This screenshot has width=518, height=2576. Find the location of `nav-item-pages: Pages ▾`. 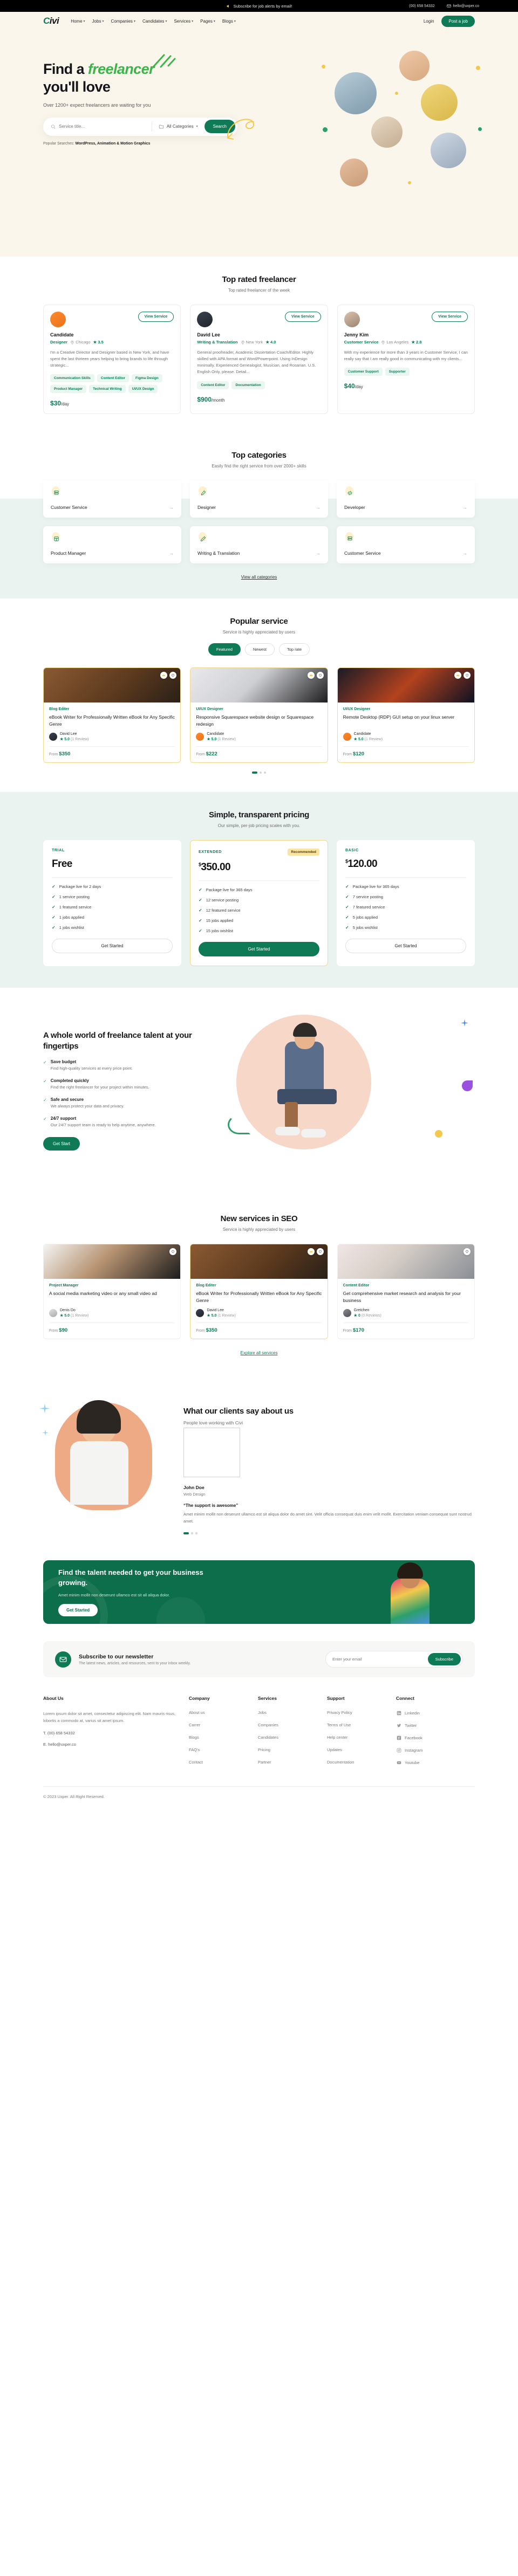

nav-item-pages: Pages ▾ is located at coordinates (207, 21).